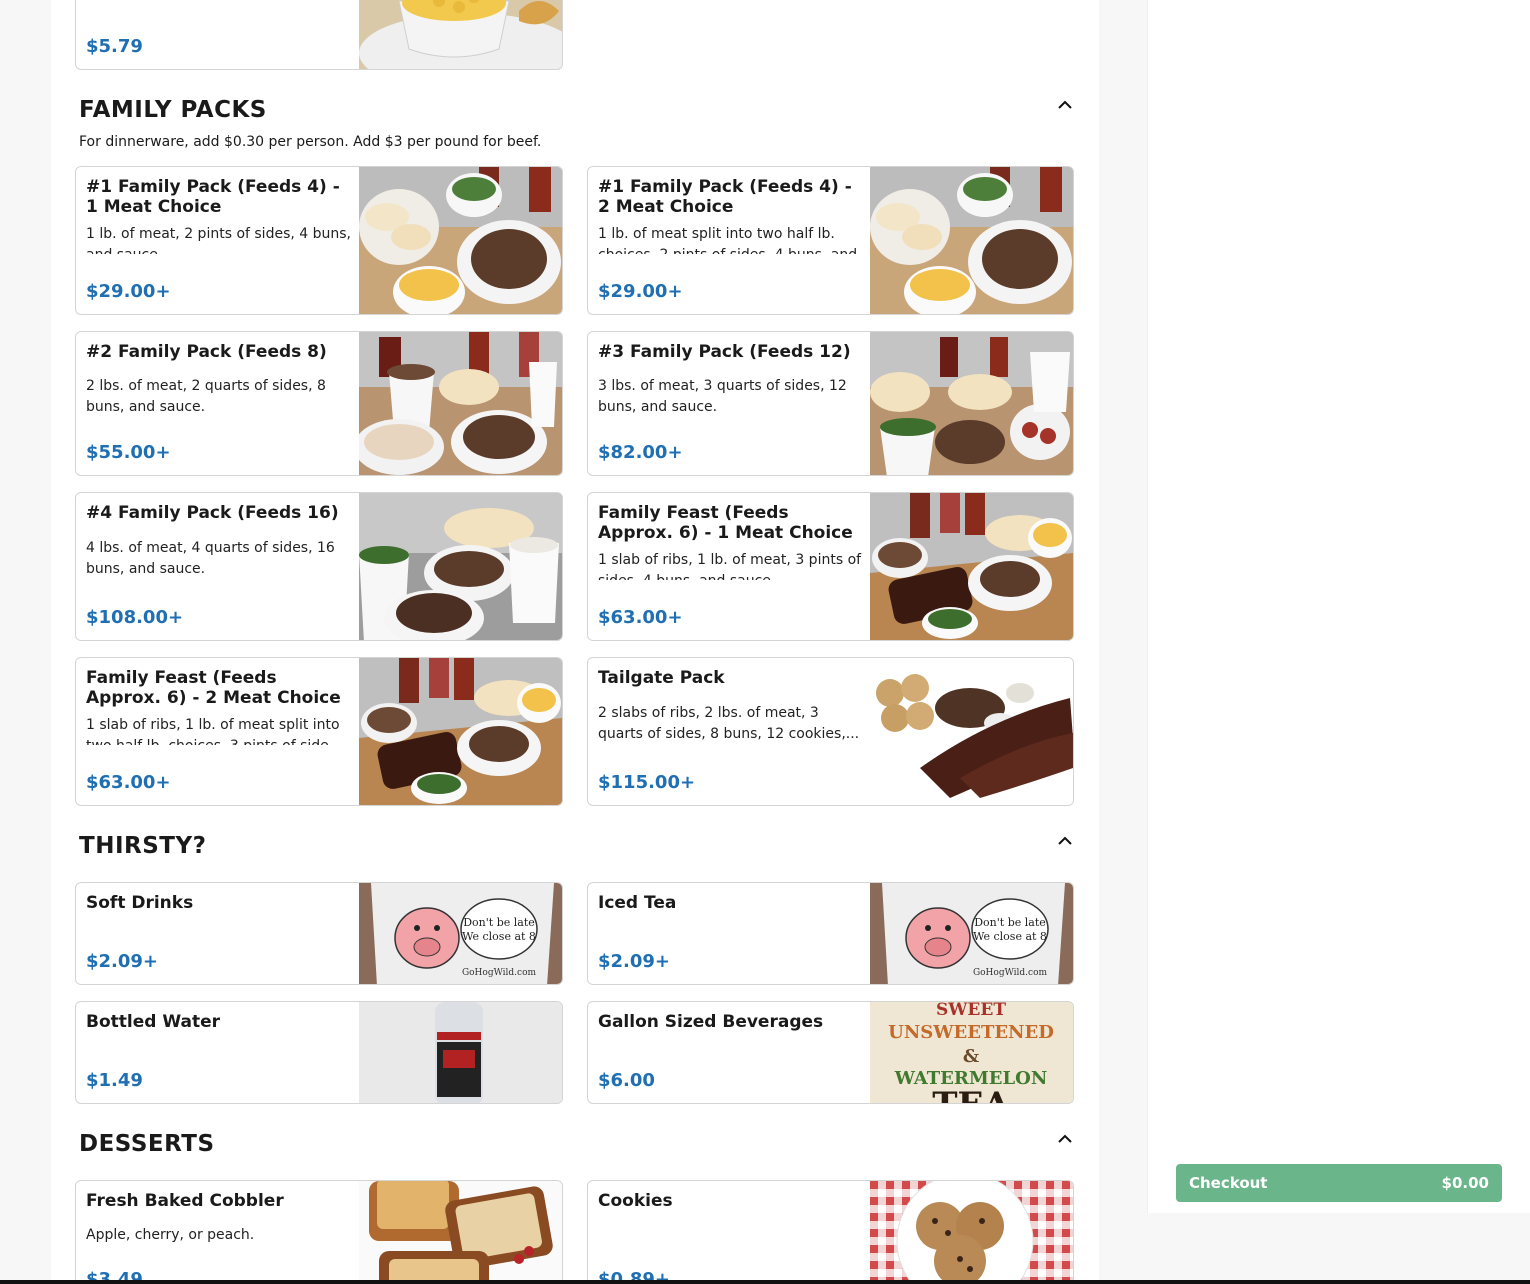 This screenshot has height=1284, width=1530. I want to click on item-price: $55.00+, so click(128, 452).